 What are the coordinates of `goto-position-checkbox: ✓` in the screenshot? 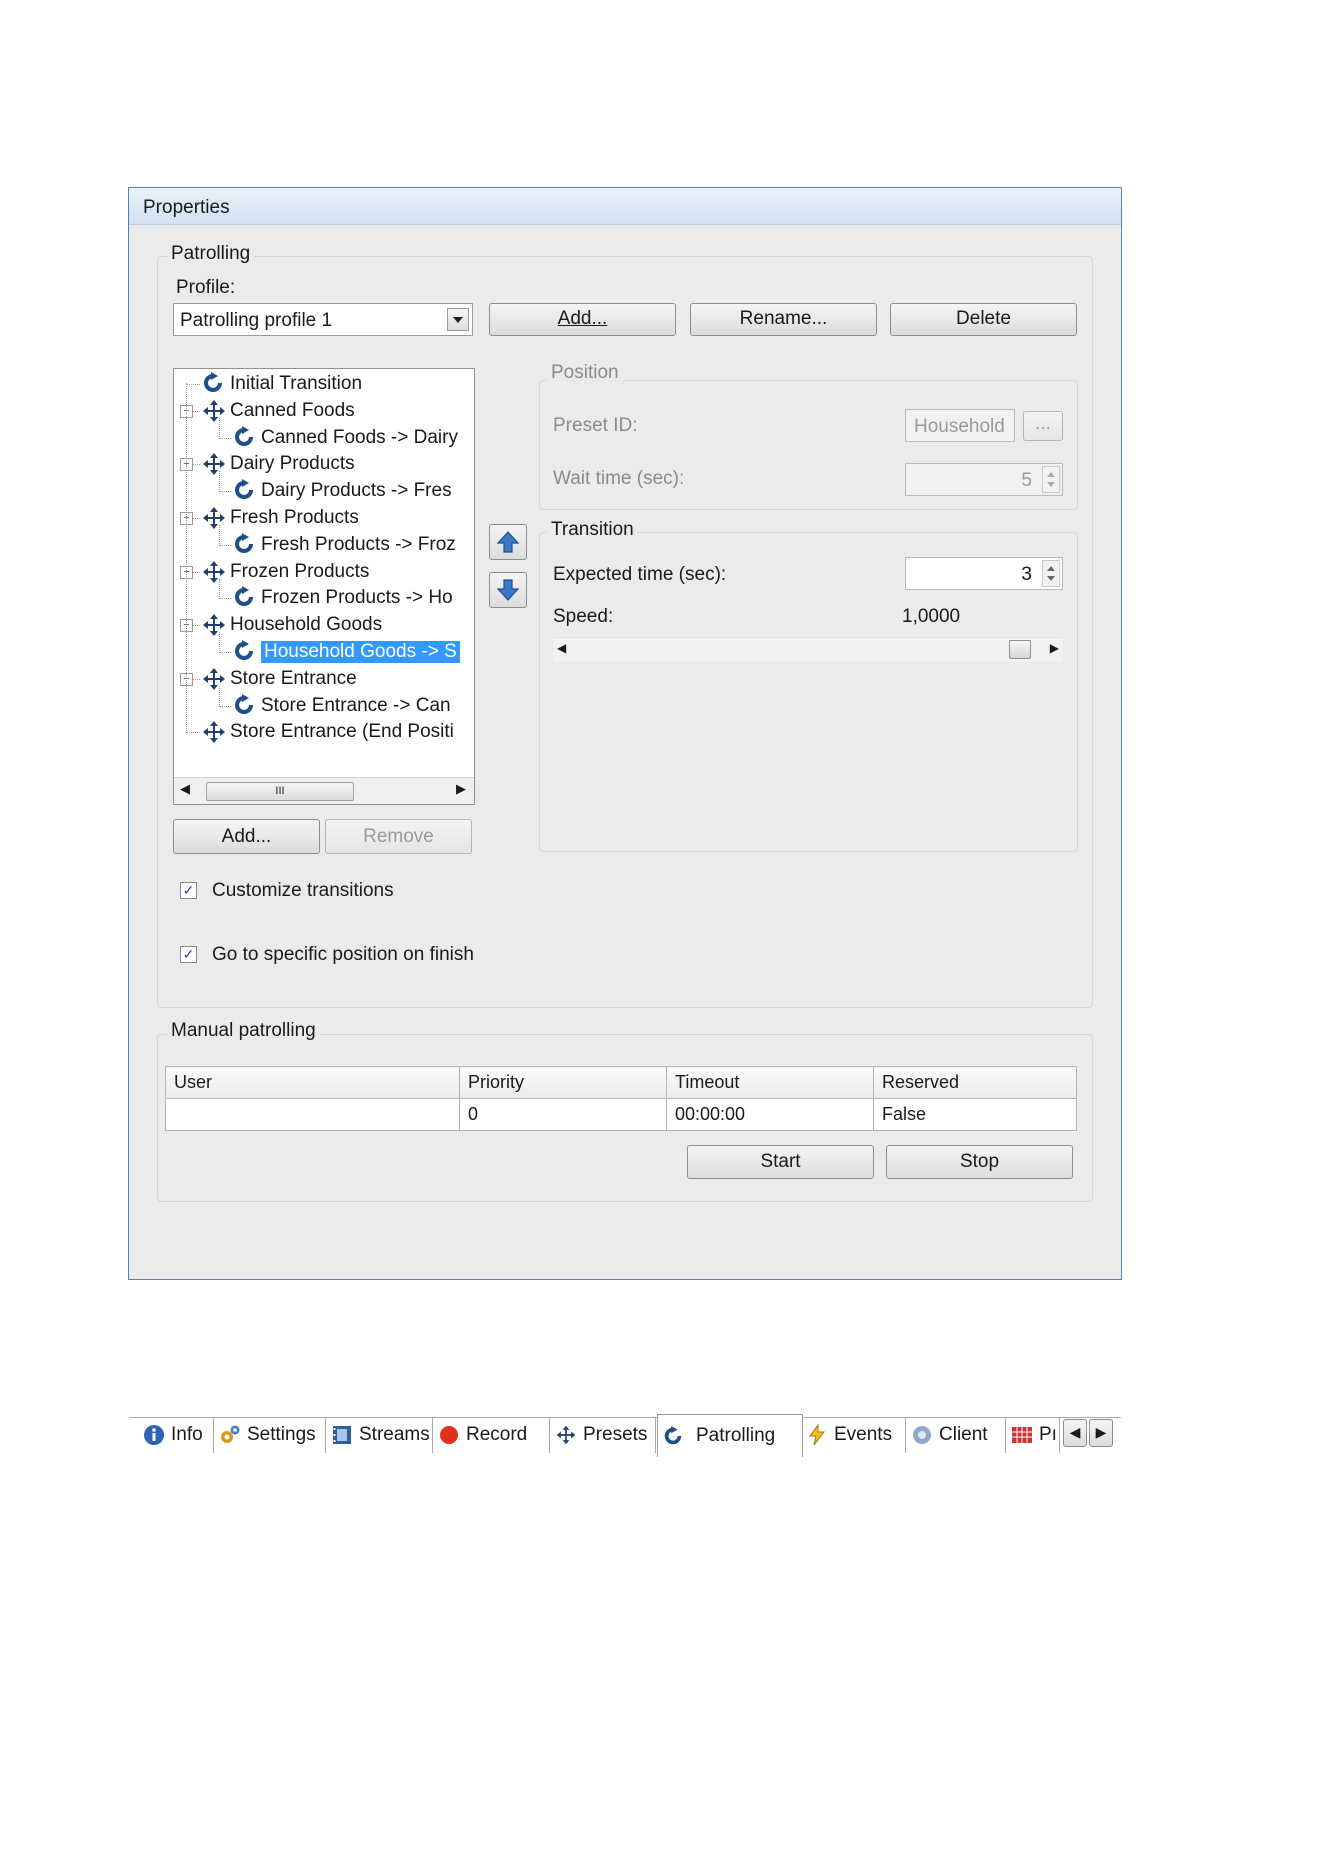 It's located at (188, 954).